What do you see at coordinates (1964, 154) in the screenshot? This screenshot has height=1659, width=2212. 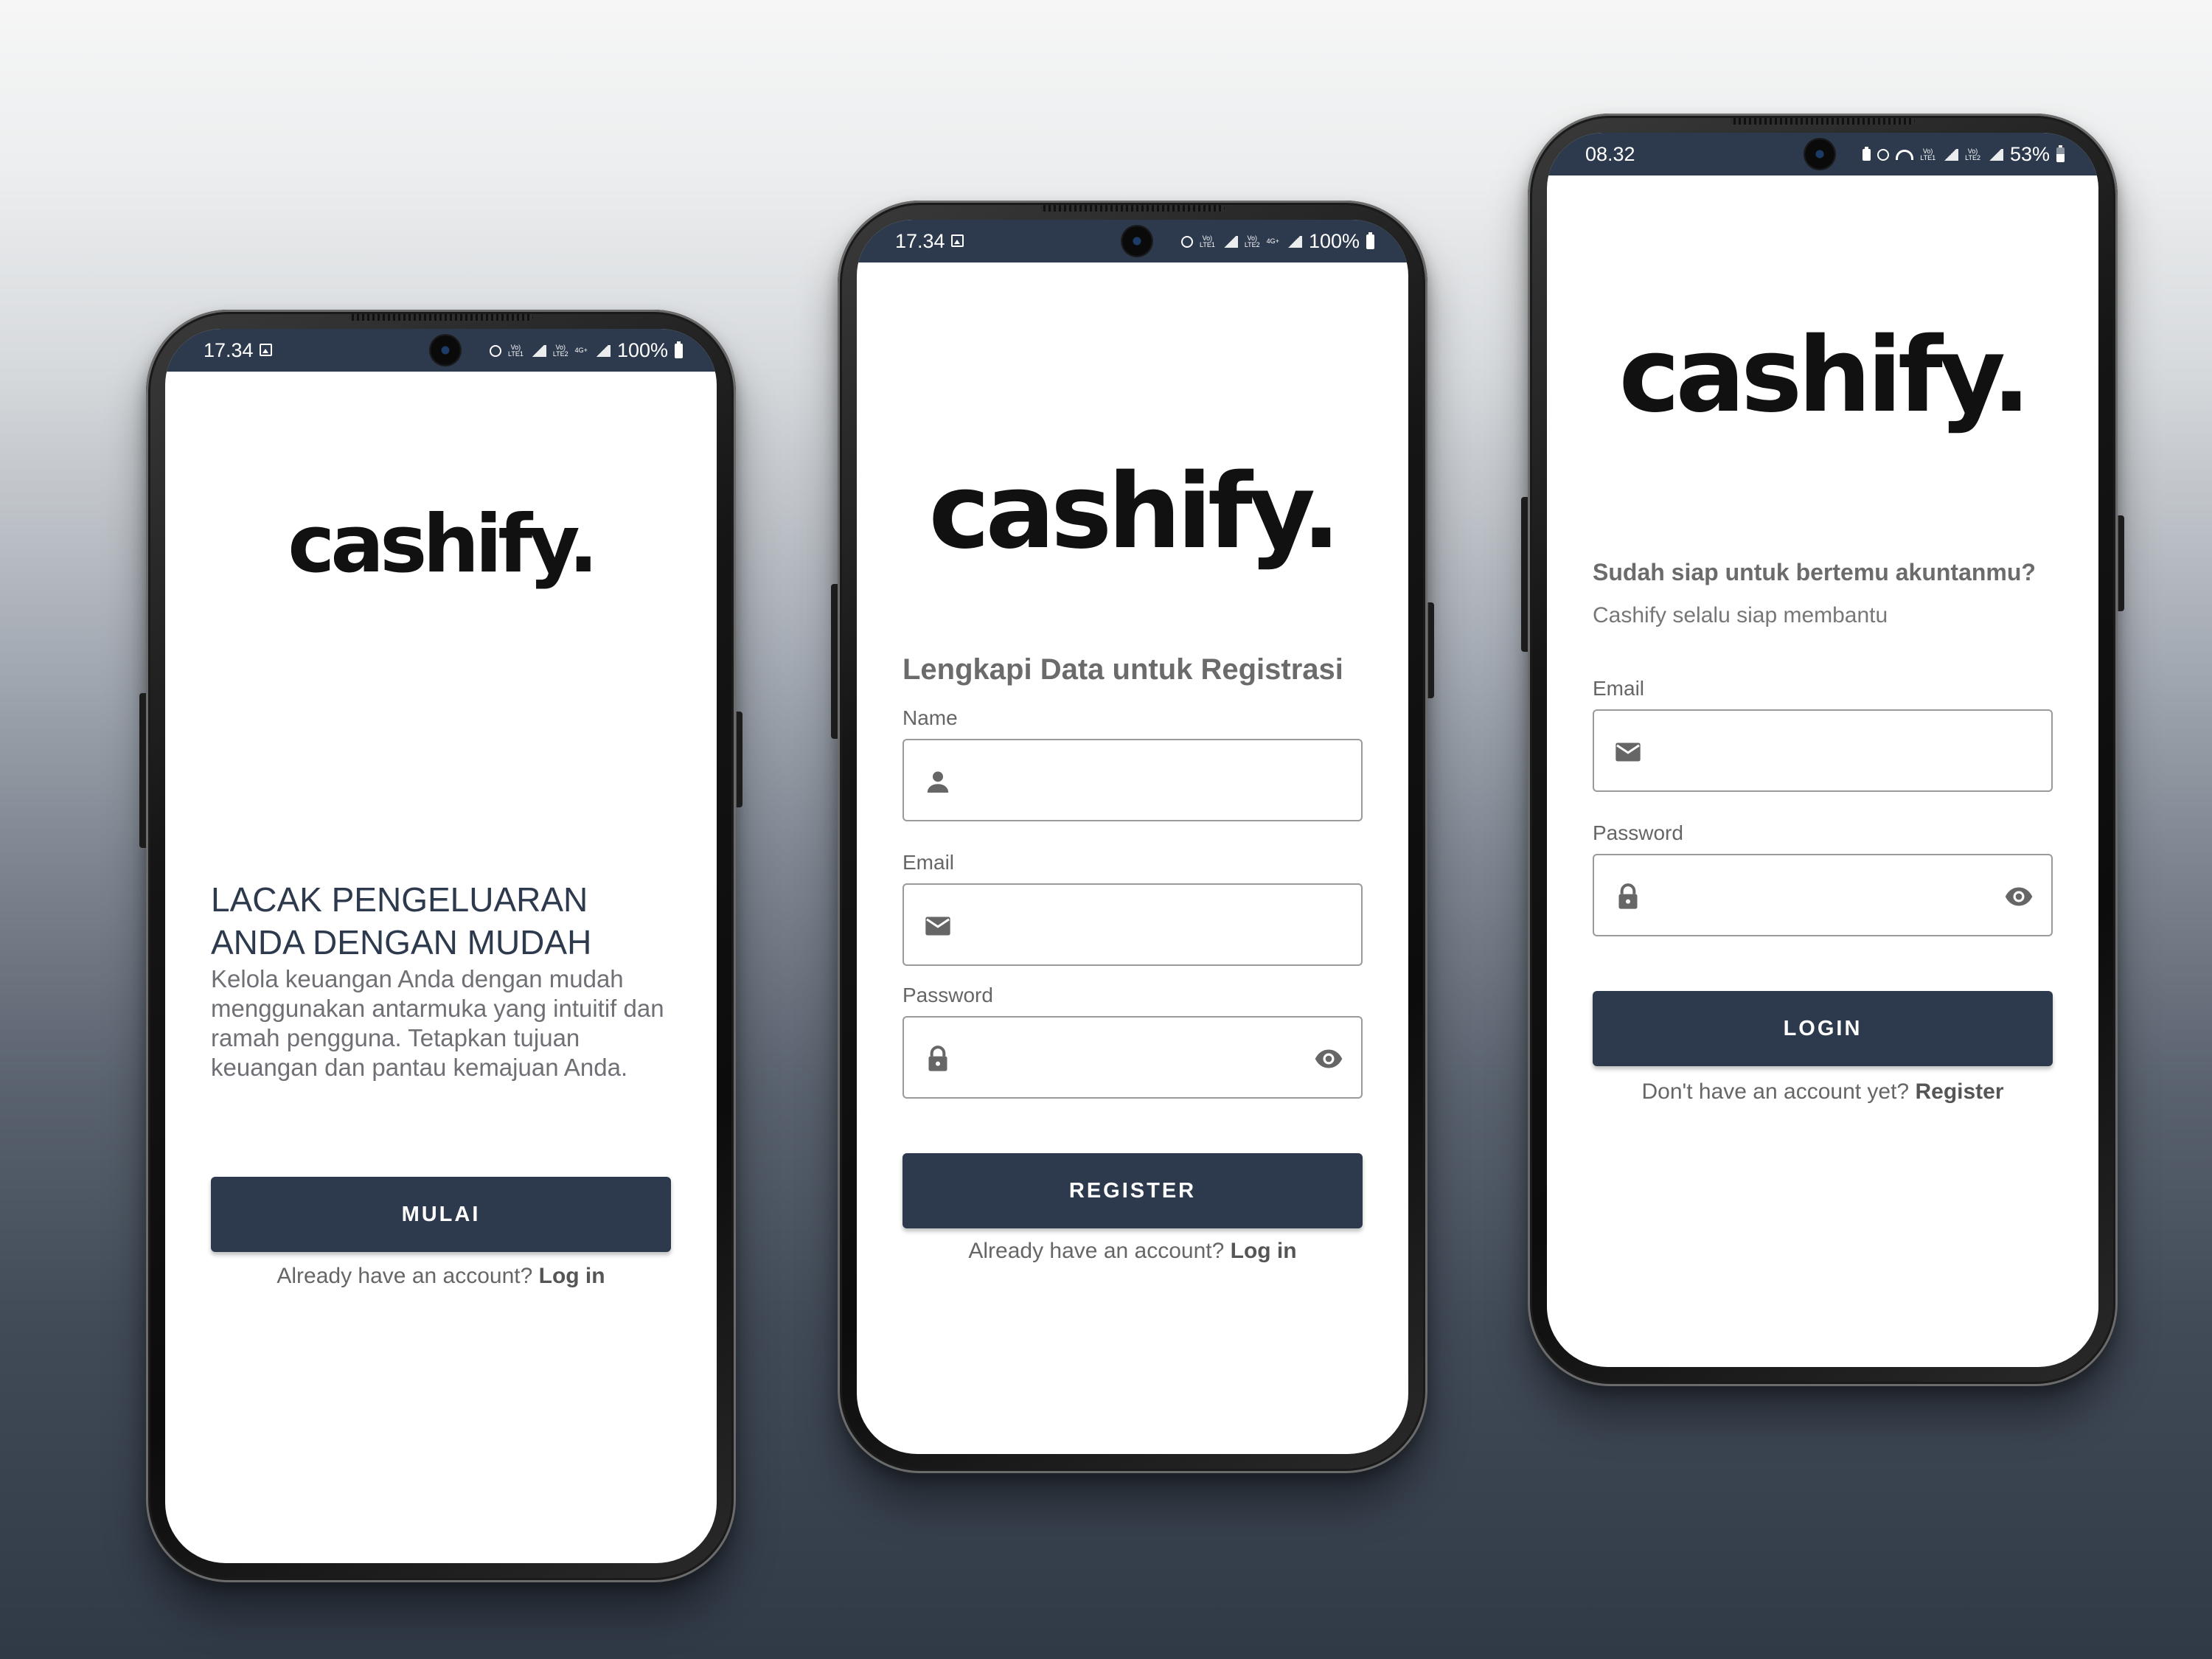 I see `system-icons: Vo) LTE1 Vo) LTE2 53%` at bounding box center [1964, 154].